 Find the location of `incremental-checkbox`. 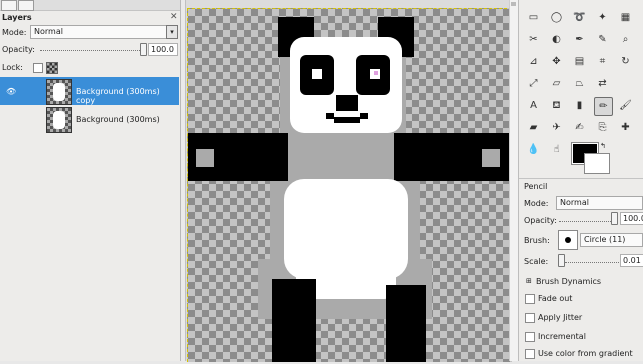

incremental-checkbox is located at coordinates (530, 337).